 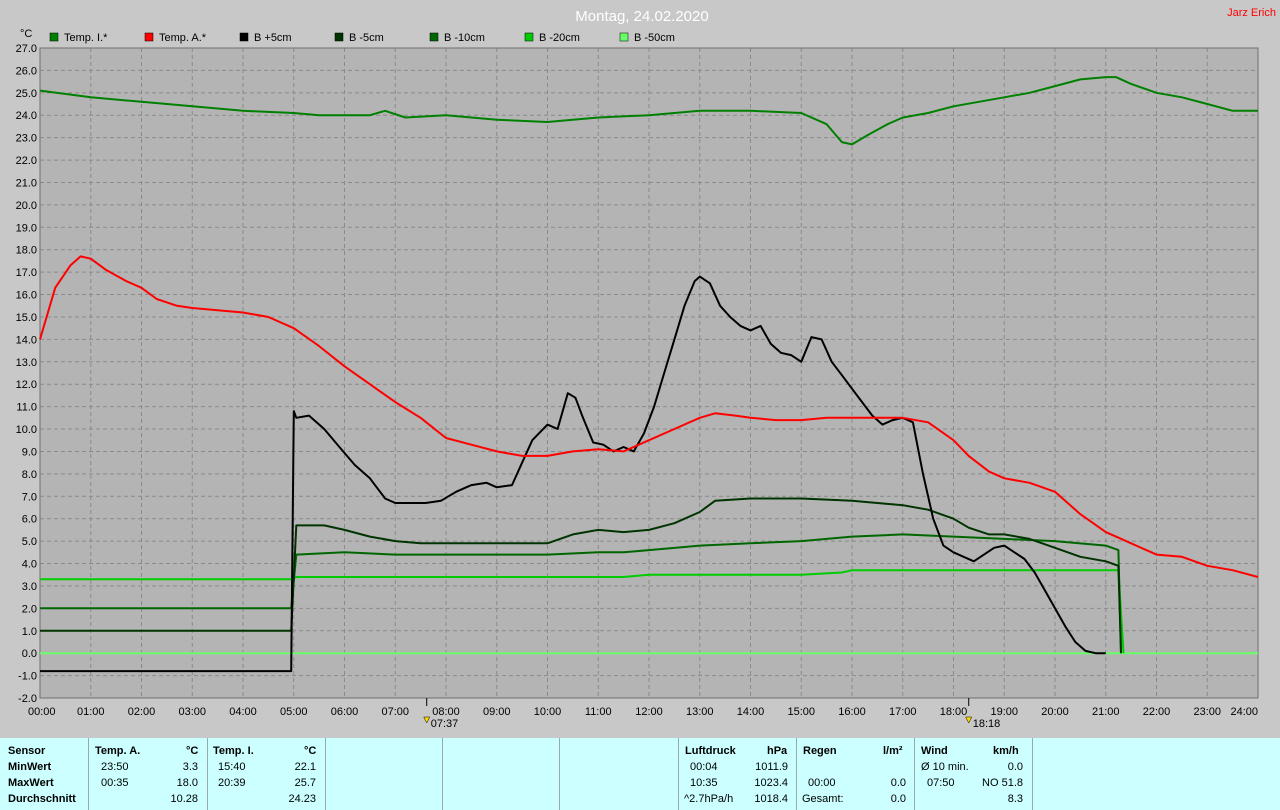 What do you see at coordinates (305, 767) in the screenshot?
I see `temp-i-min-value: 22.1` at bounding box center [305, 767].